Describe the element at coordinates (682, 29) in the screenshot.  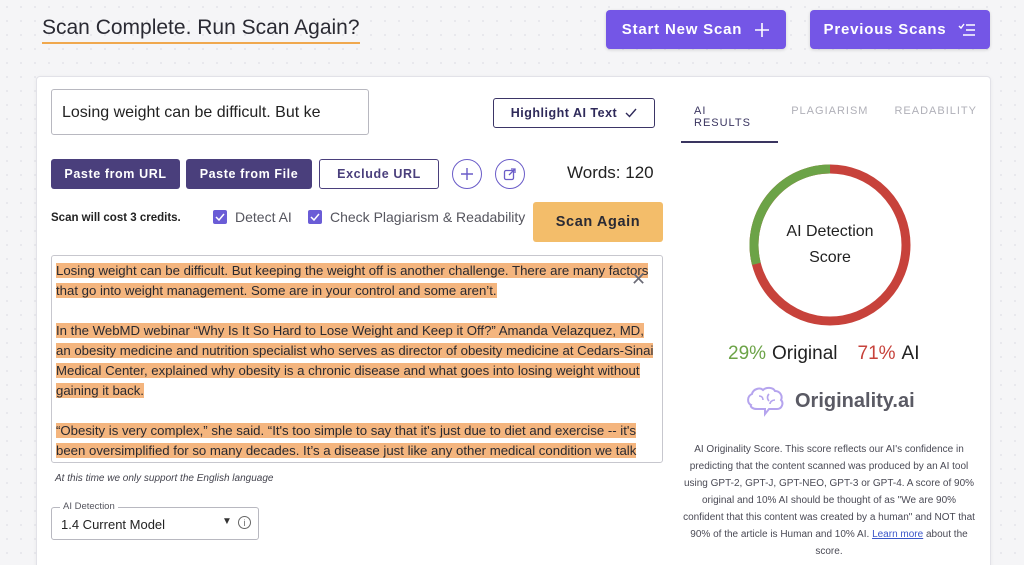
I see `start-new-scan-label: Start New Scan` at that location.